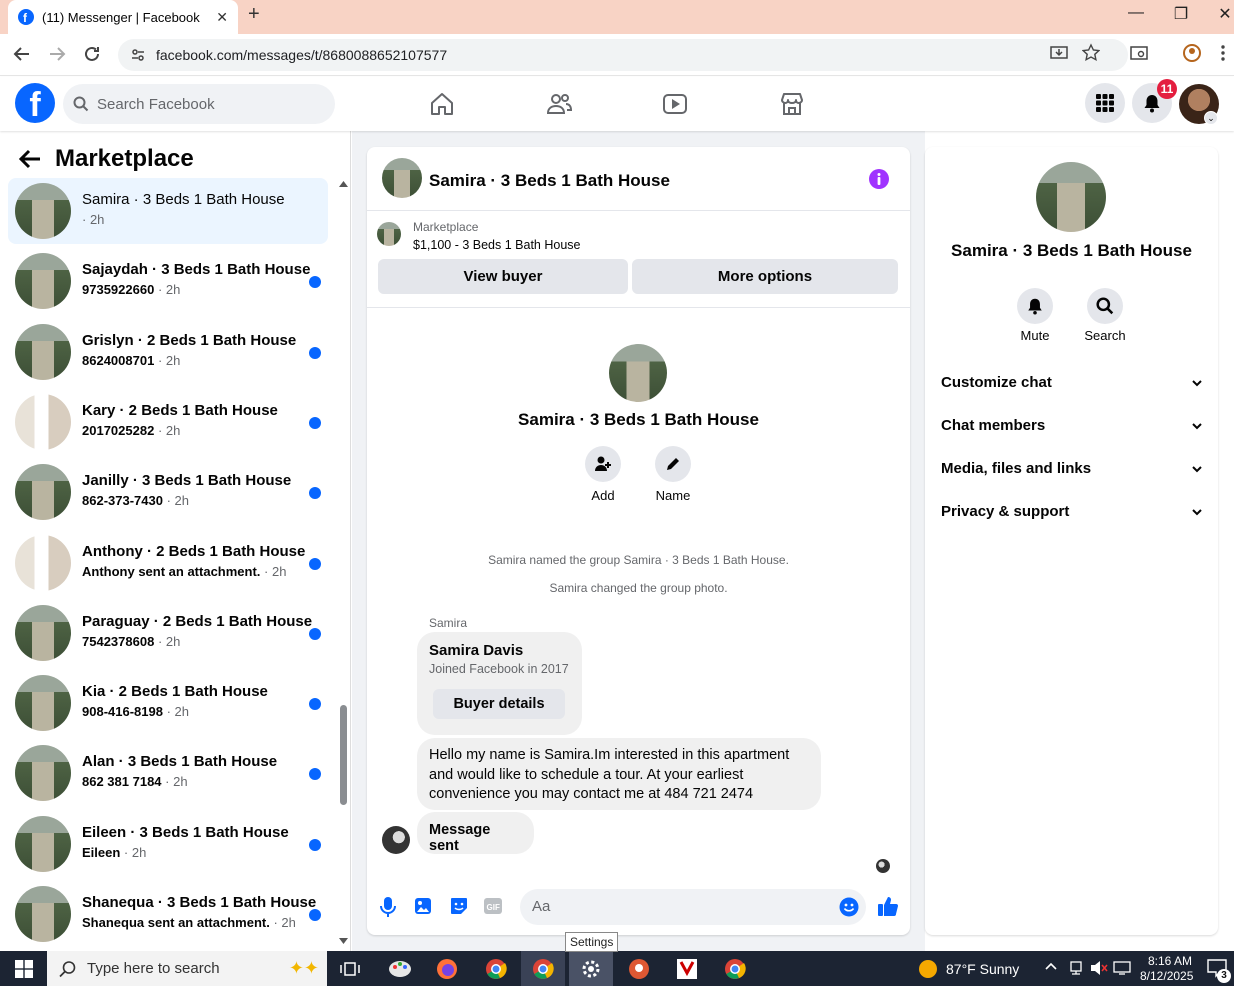 The height and width of the screenshot is (986, 1234). What do you see at coordinates (1139, 53) in the screenshot?
I see `tab-search-icon` at bounding box center [1139, 53].